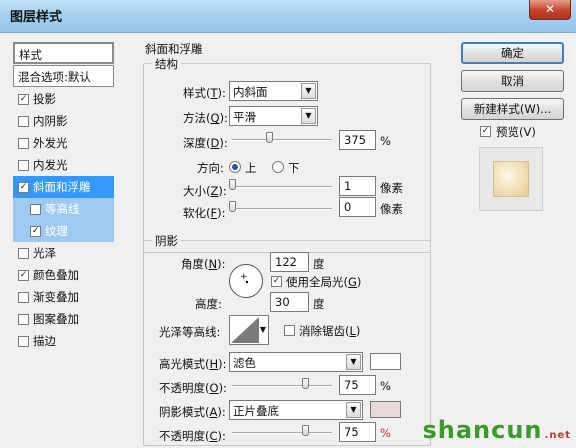 Image resolution: width=576 pixels, height=448 pixels. What do you see at coordinates (485, 131) in the screenshot?
I see `preview-checkbox: ✓` at bounding box center [485, 131].